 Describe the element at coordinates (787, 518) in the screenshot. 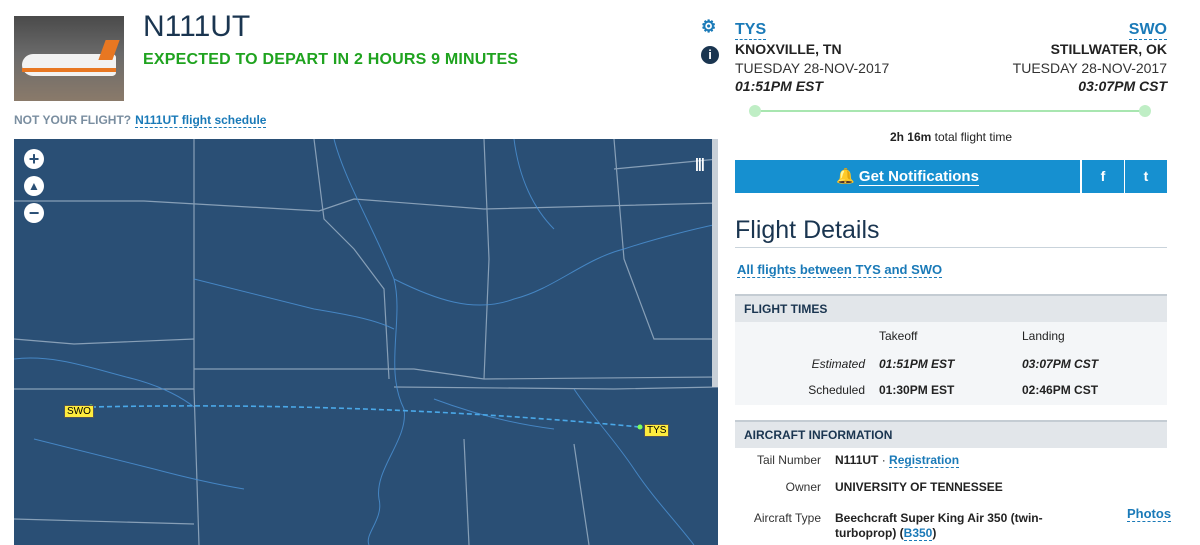

I see `aircraft-type-label: Aircraft Type` at that location.